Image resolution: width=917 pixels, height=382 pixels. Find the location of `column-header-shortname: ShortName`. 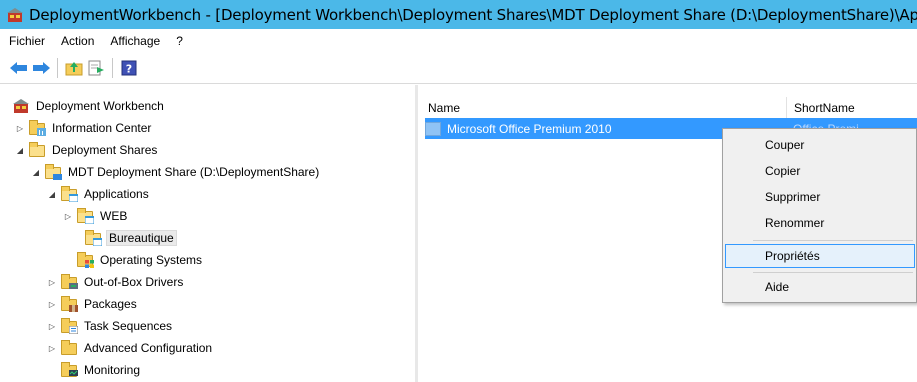

column-header-shortname: ShortName is located at coordinates (852, 108).